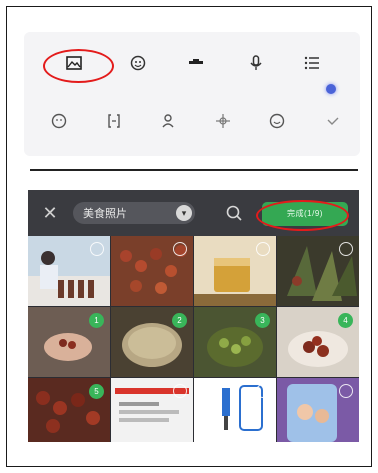  Describe the element at coordinates (69, 410) in the screenshot. I see `photo-dates-pile: 5` at that location.